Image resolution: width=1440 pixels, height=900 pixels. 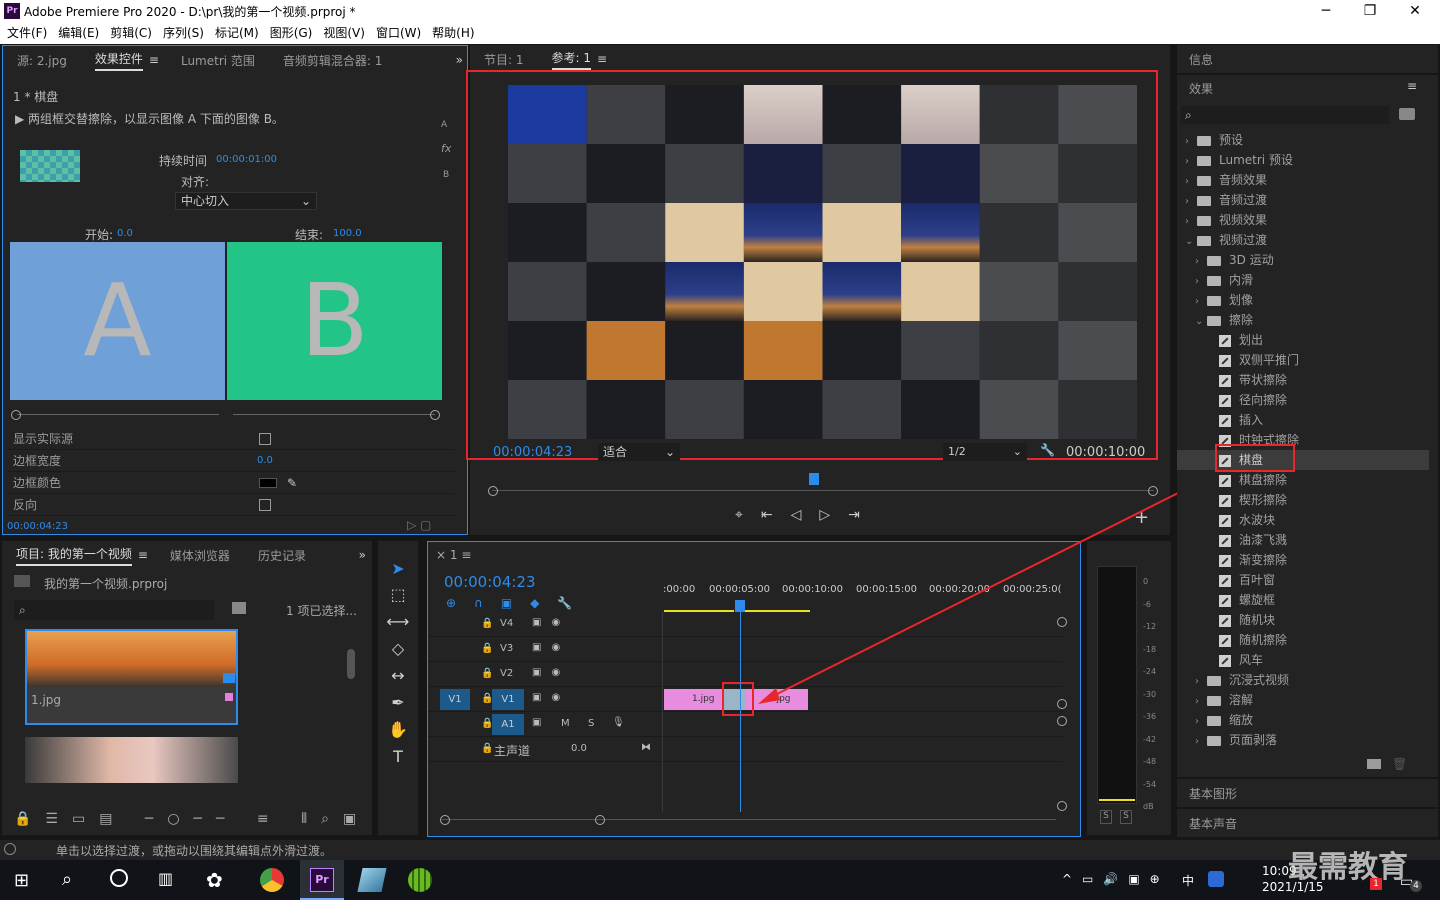 I want to click on project-footer-toolbar: 🔒☰▭▤ ─○── ≡ ⦀⌕▣, so click(x=192, y=819).